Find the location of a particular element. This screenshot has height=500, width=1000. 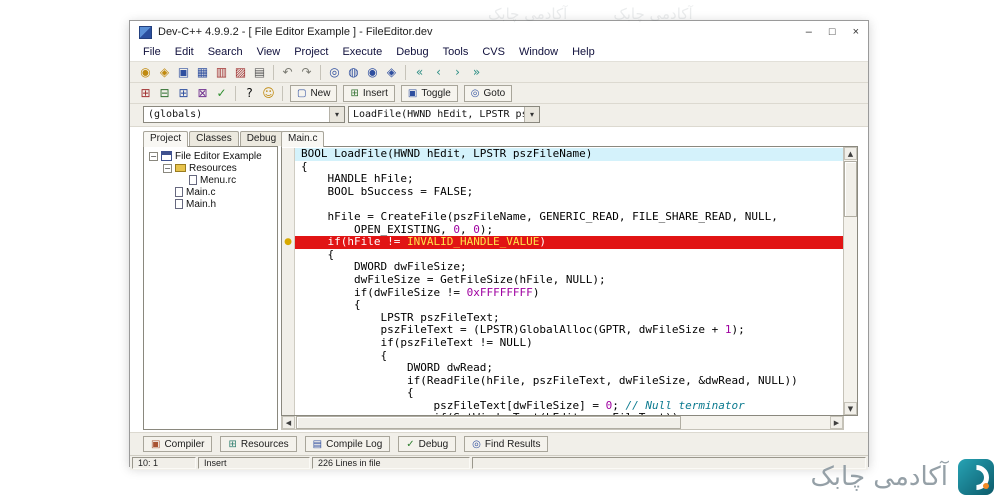

menu-item-debug: Debug is located at coordinates (412, 52).